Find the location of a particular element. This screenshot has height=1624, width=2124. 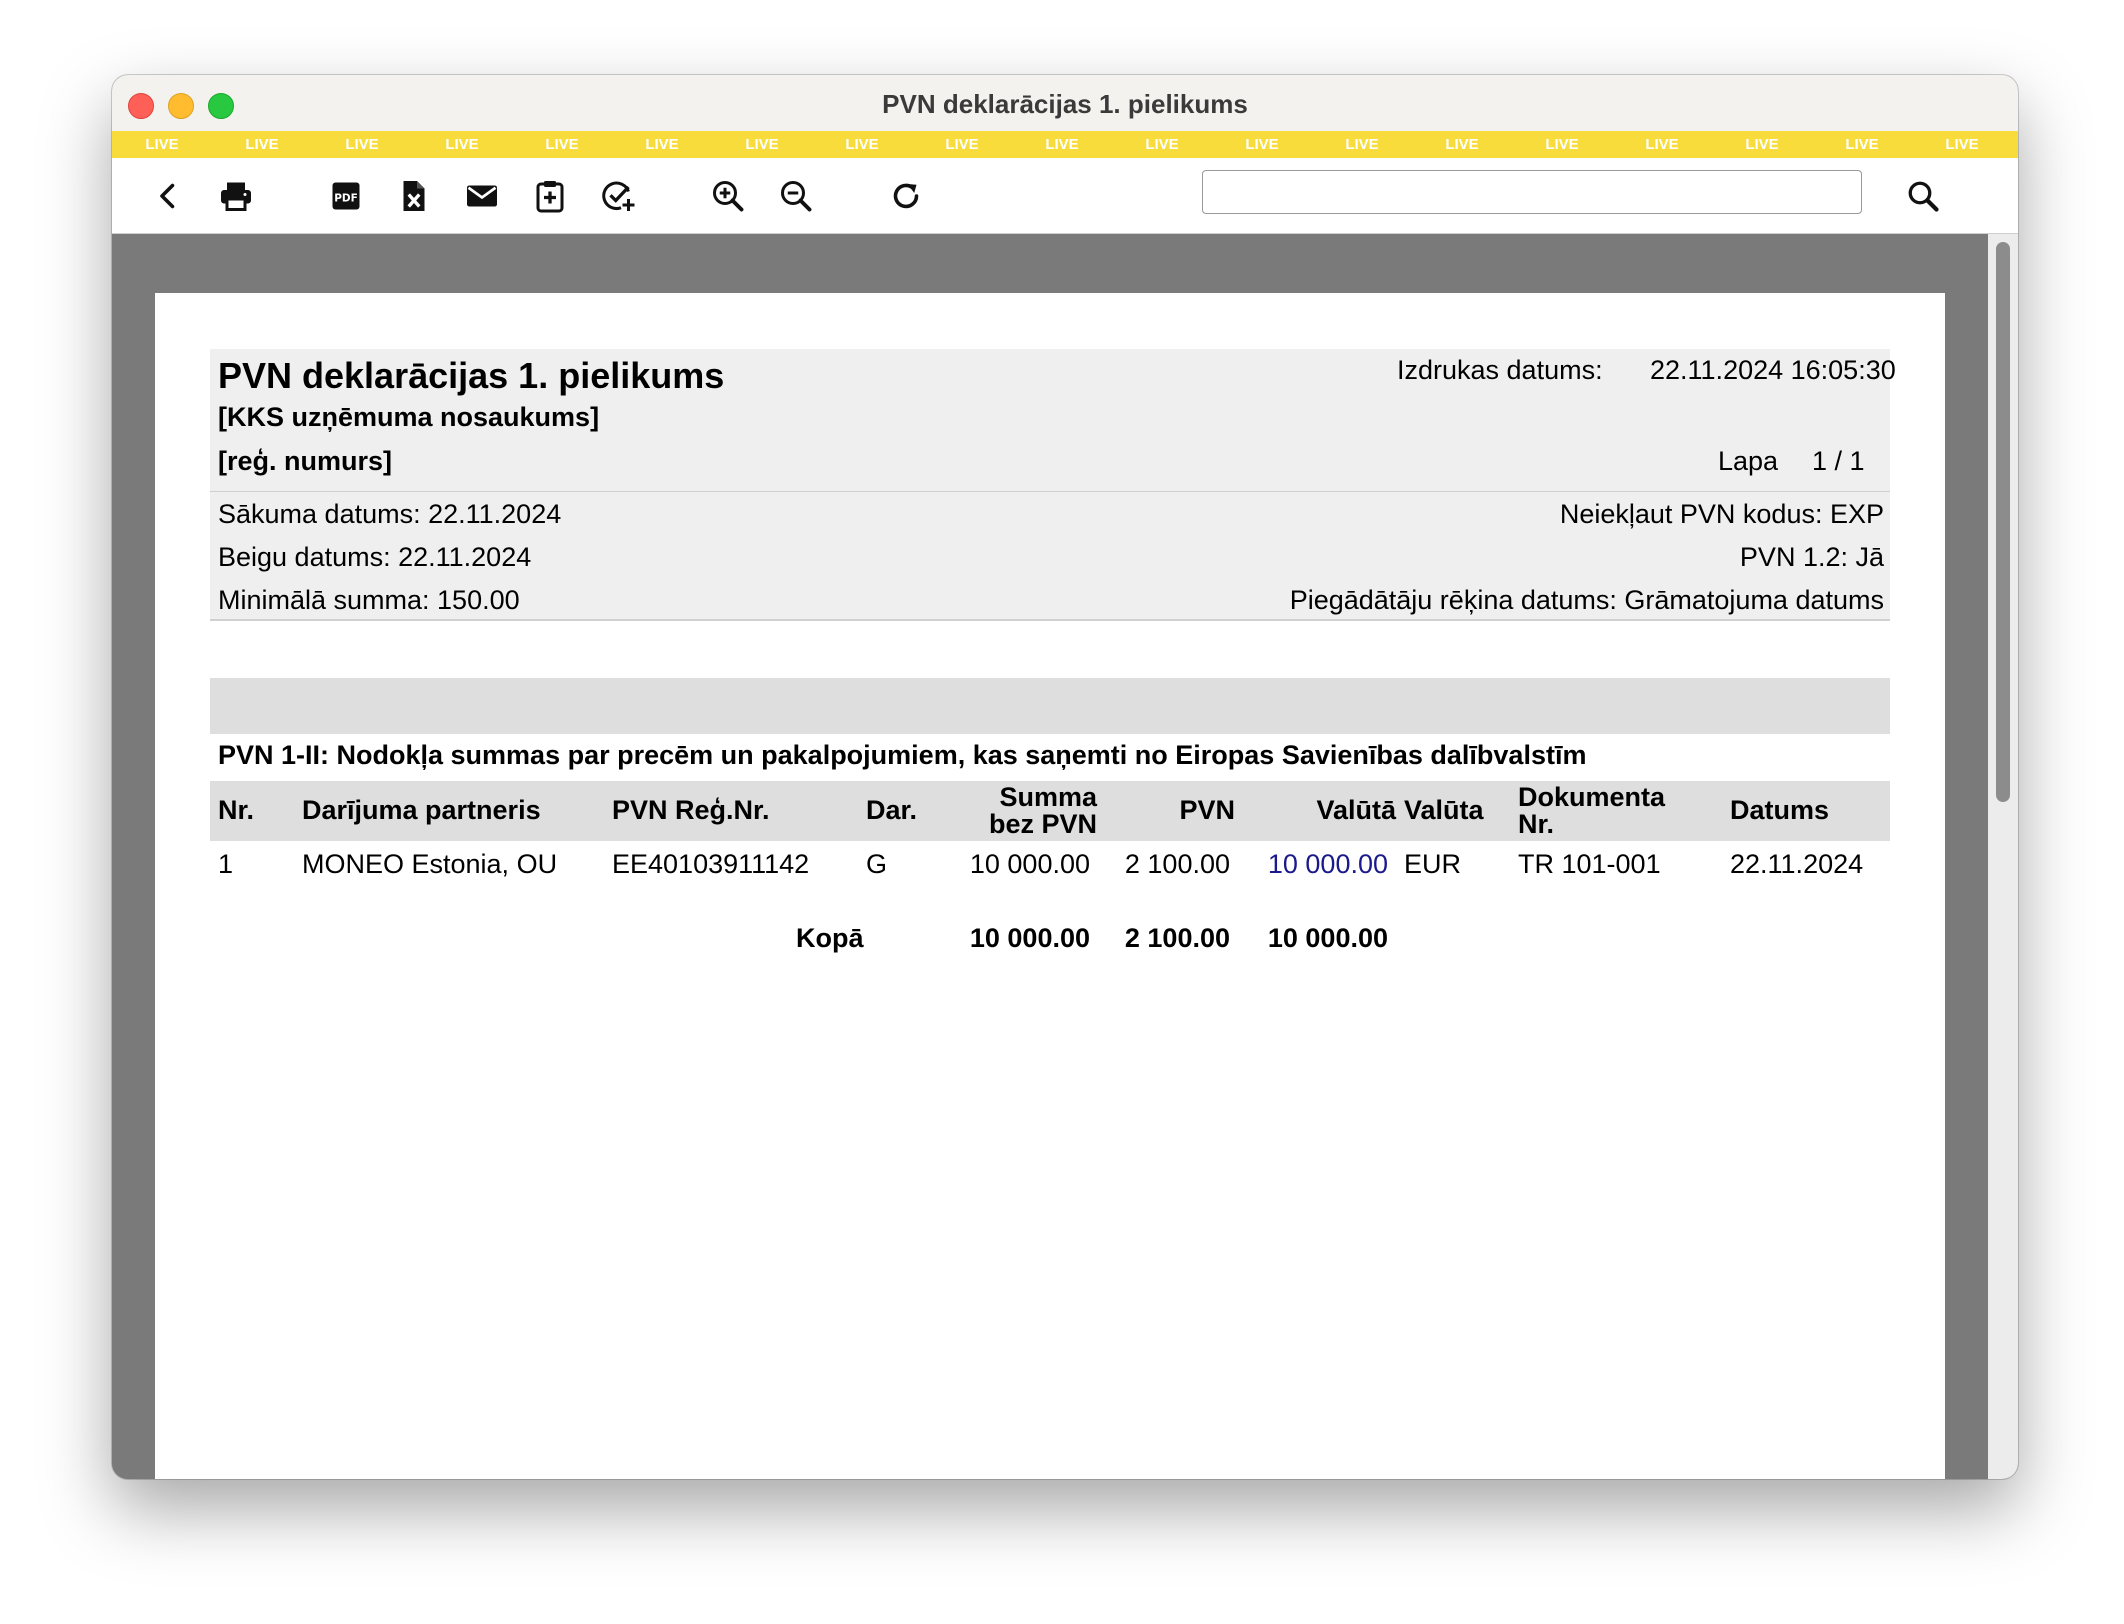

col-currency-amount: Valūtā is located at coordinates (1356, 810).